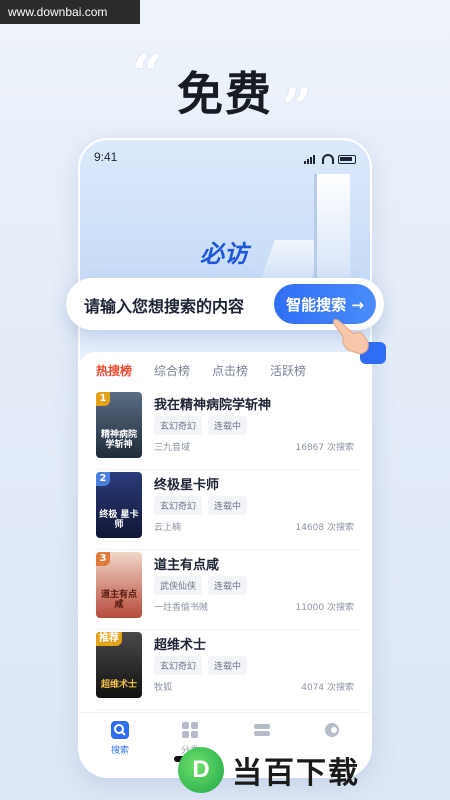 The width and height of the screenshot is (450, 800). What do you see at coordinates (288, 370) in the screenshot?
I see `tab-active: 活跃榜` at bounding box center [288, 370].